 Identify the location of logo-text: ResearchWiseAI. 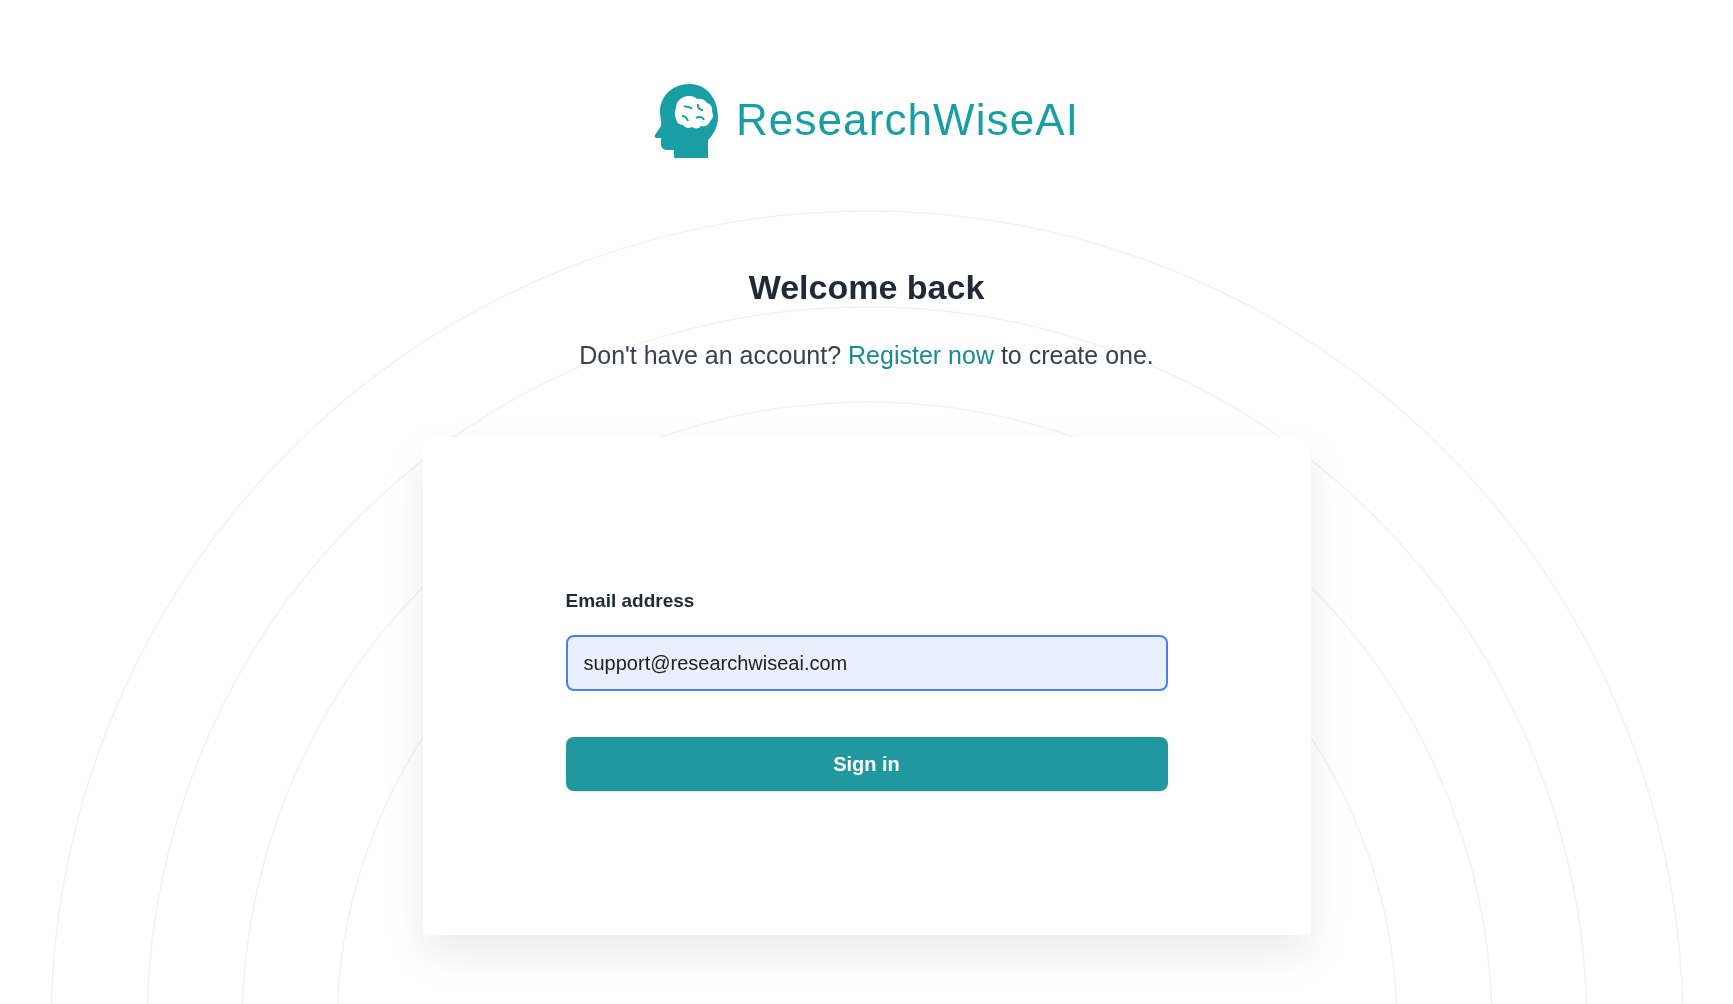
(907, 120).